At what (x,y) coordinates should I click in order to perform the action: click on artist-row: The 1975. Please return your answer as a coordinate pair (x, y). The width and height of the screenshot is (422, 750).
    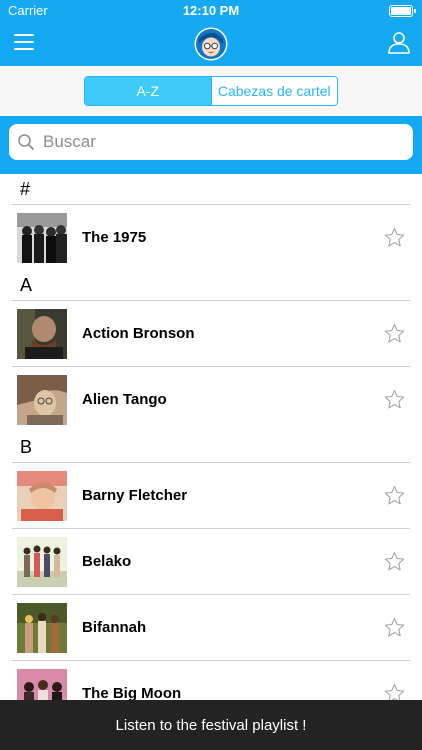
    Looking at the image, I should click on (211, 237).